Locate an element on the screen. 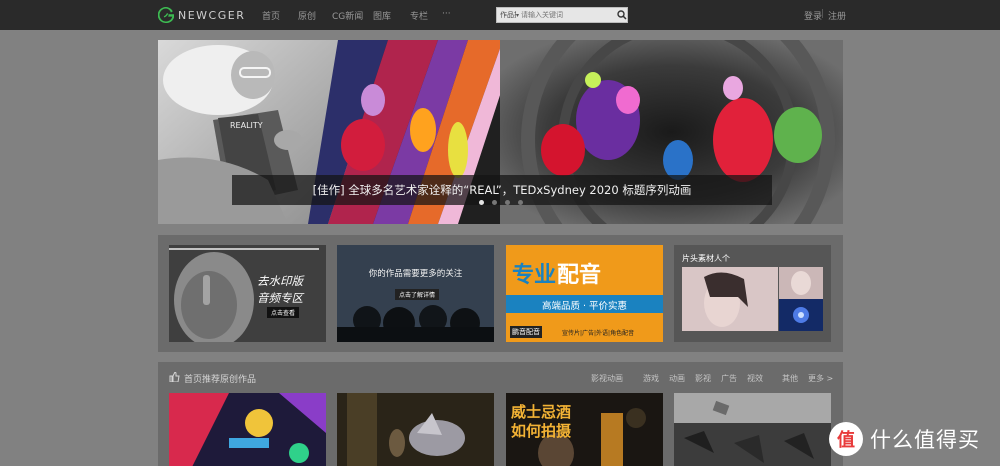  nav-item-gallery: 图库 is located at coordinates (382, 15).